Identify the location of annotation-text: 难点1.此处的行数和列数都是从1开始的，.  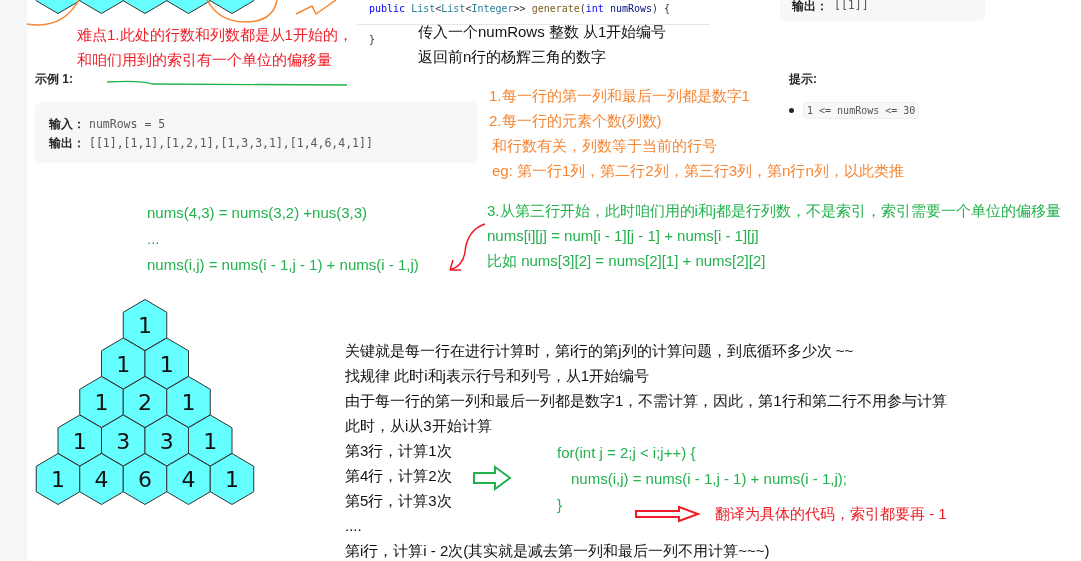
(215, 35).